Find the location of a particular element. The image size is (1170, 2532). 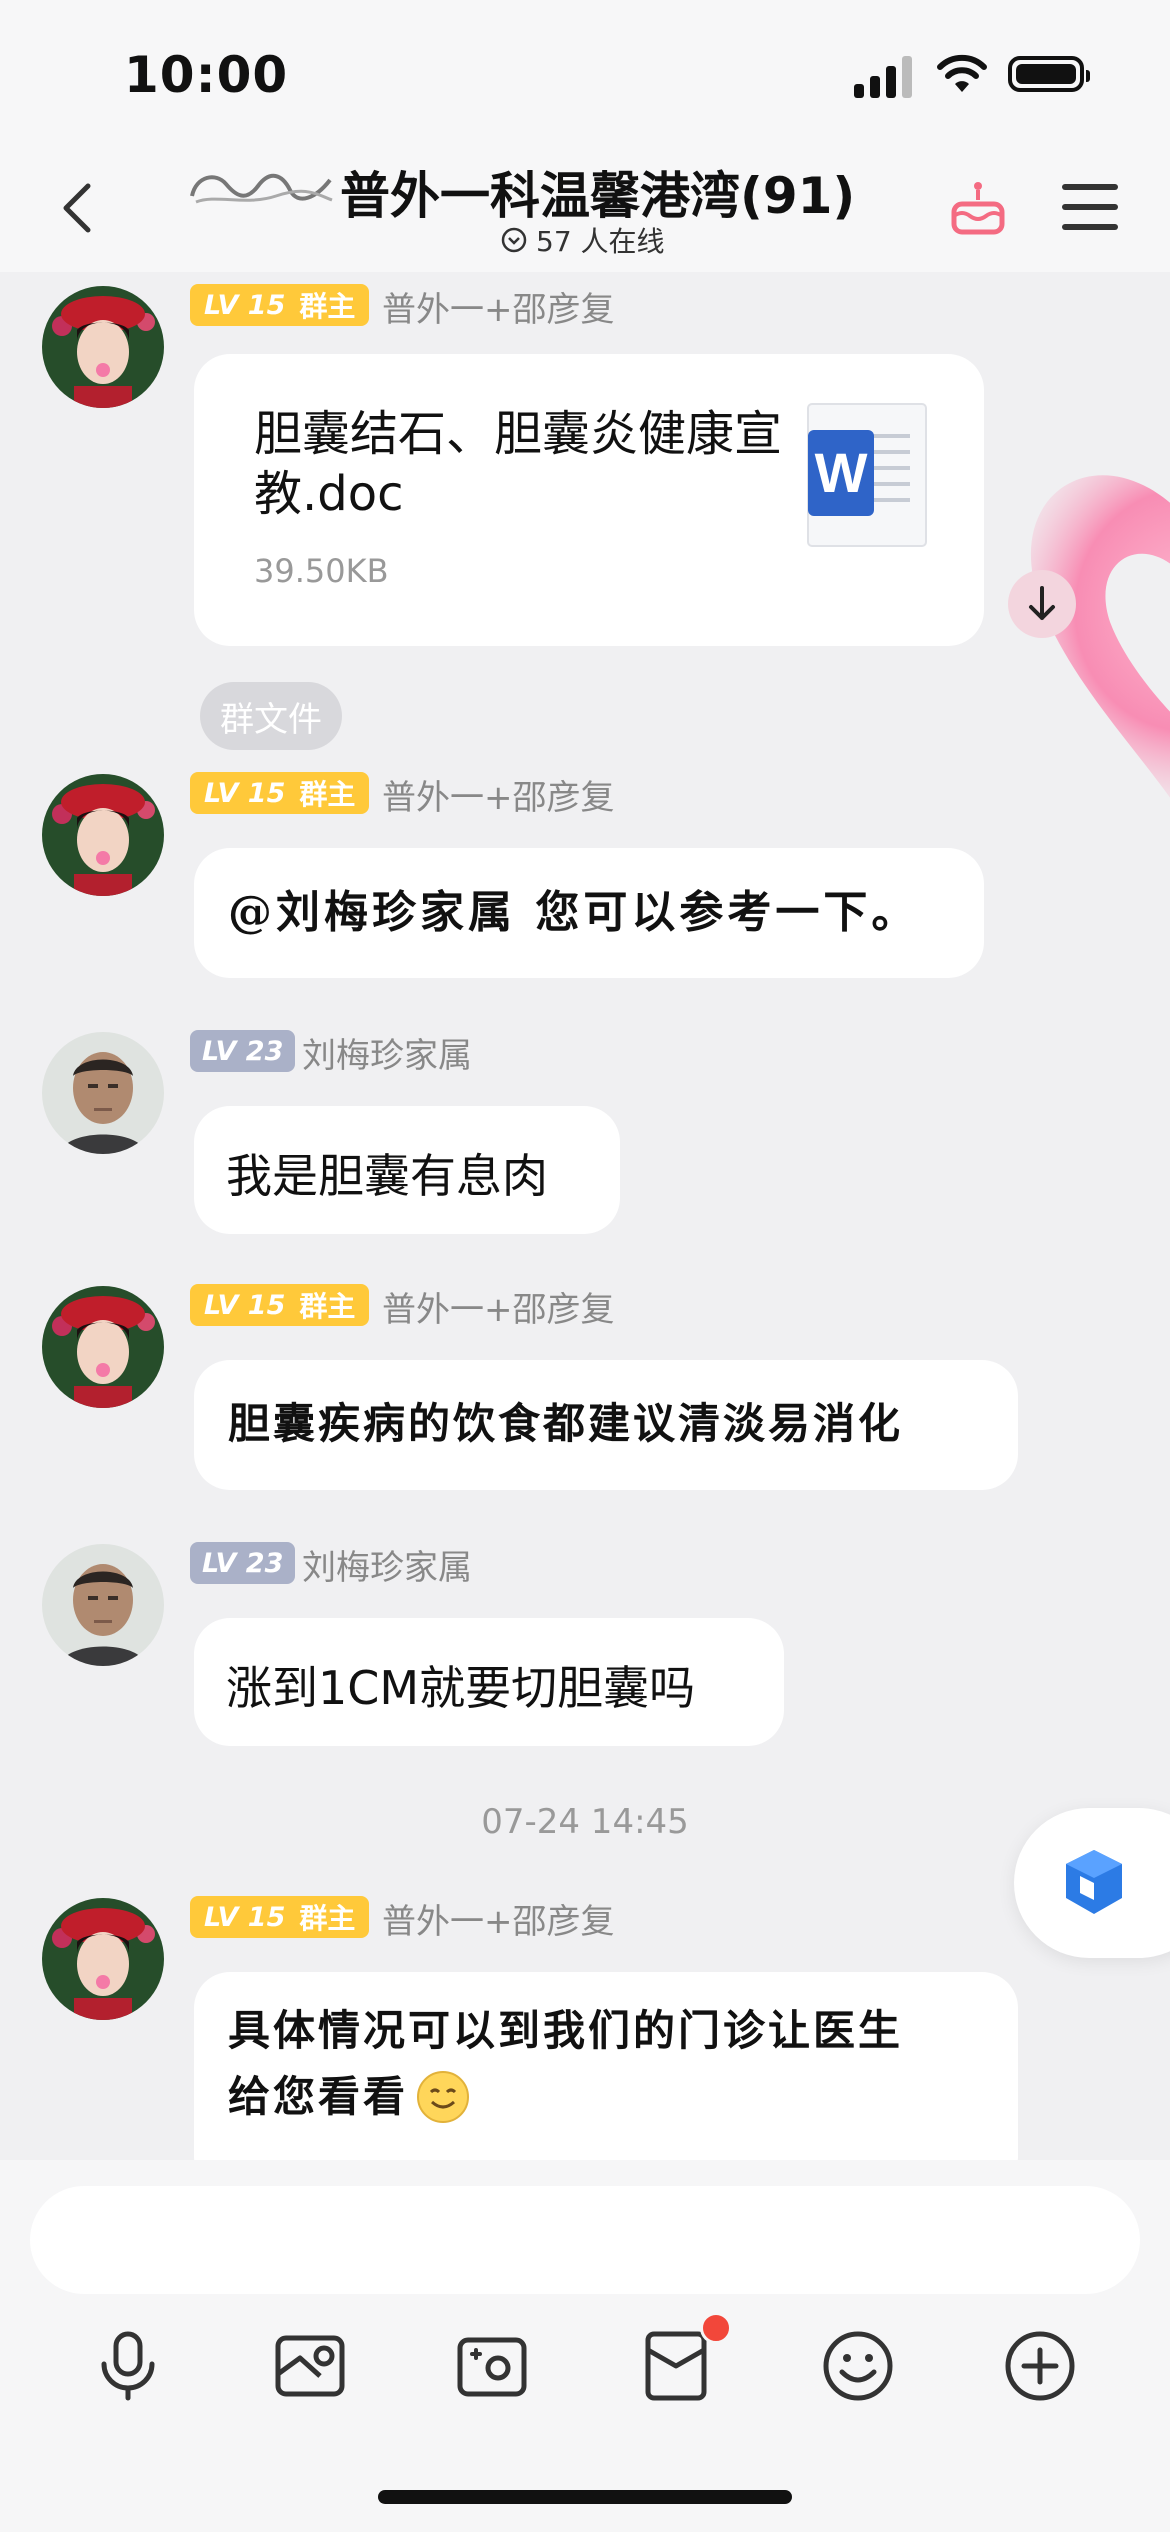

scroll-down-button is located at coordinates (1042, 604).